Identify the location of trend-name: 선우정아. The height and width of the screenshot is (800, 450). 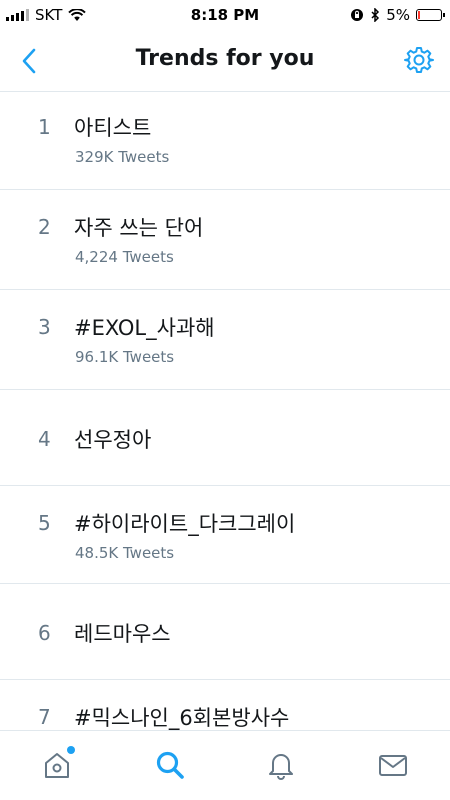
(113, 440).